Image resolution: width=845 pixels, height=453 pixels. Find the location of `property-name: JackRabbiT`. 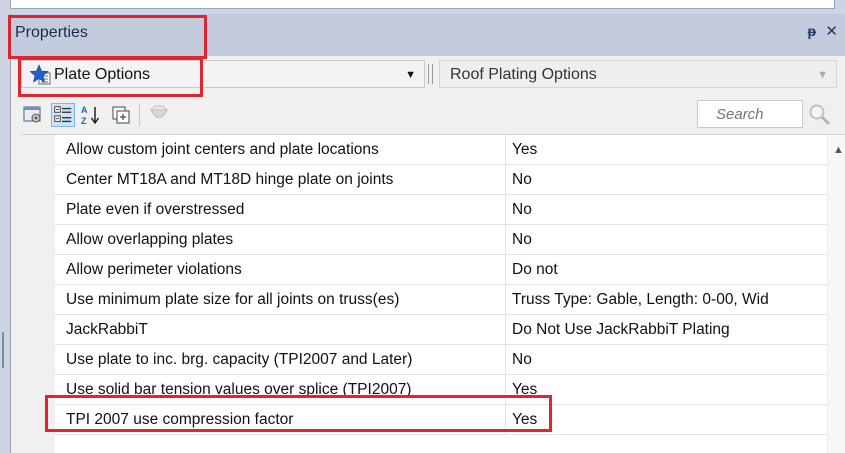

property-name: JackRabbiT is located at coordinates (280, 329).